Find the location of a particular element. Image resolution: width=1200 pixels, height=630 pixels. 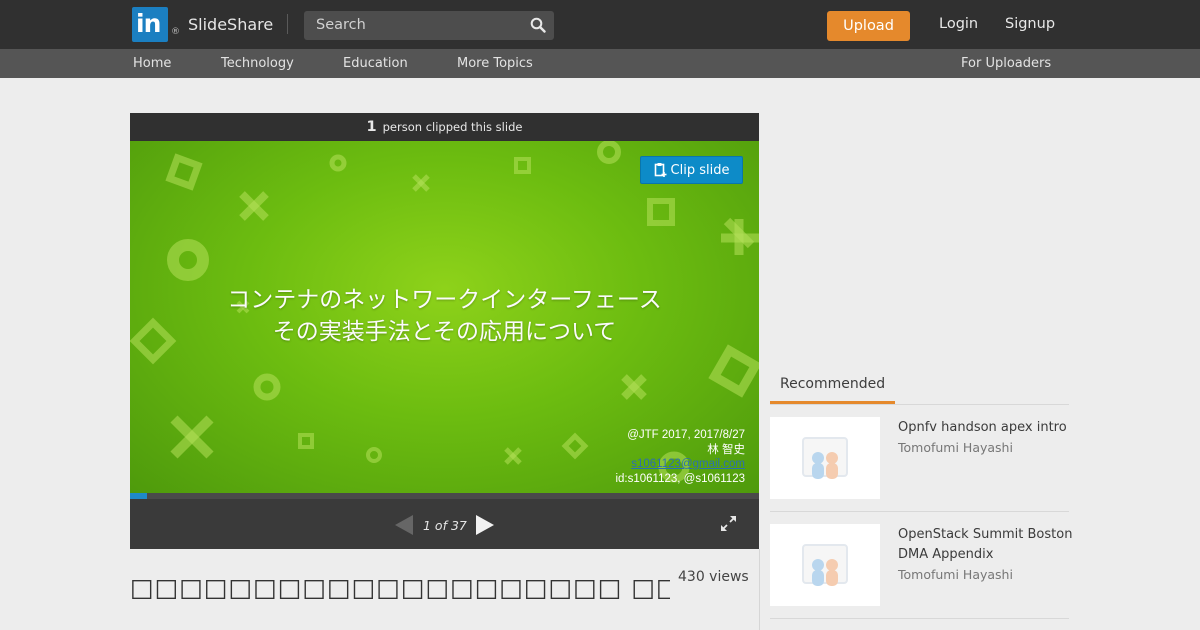

recommended-title: Opnfv handson apex intro is located at coordinates (985, 428).